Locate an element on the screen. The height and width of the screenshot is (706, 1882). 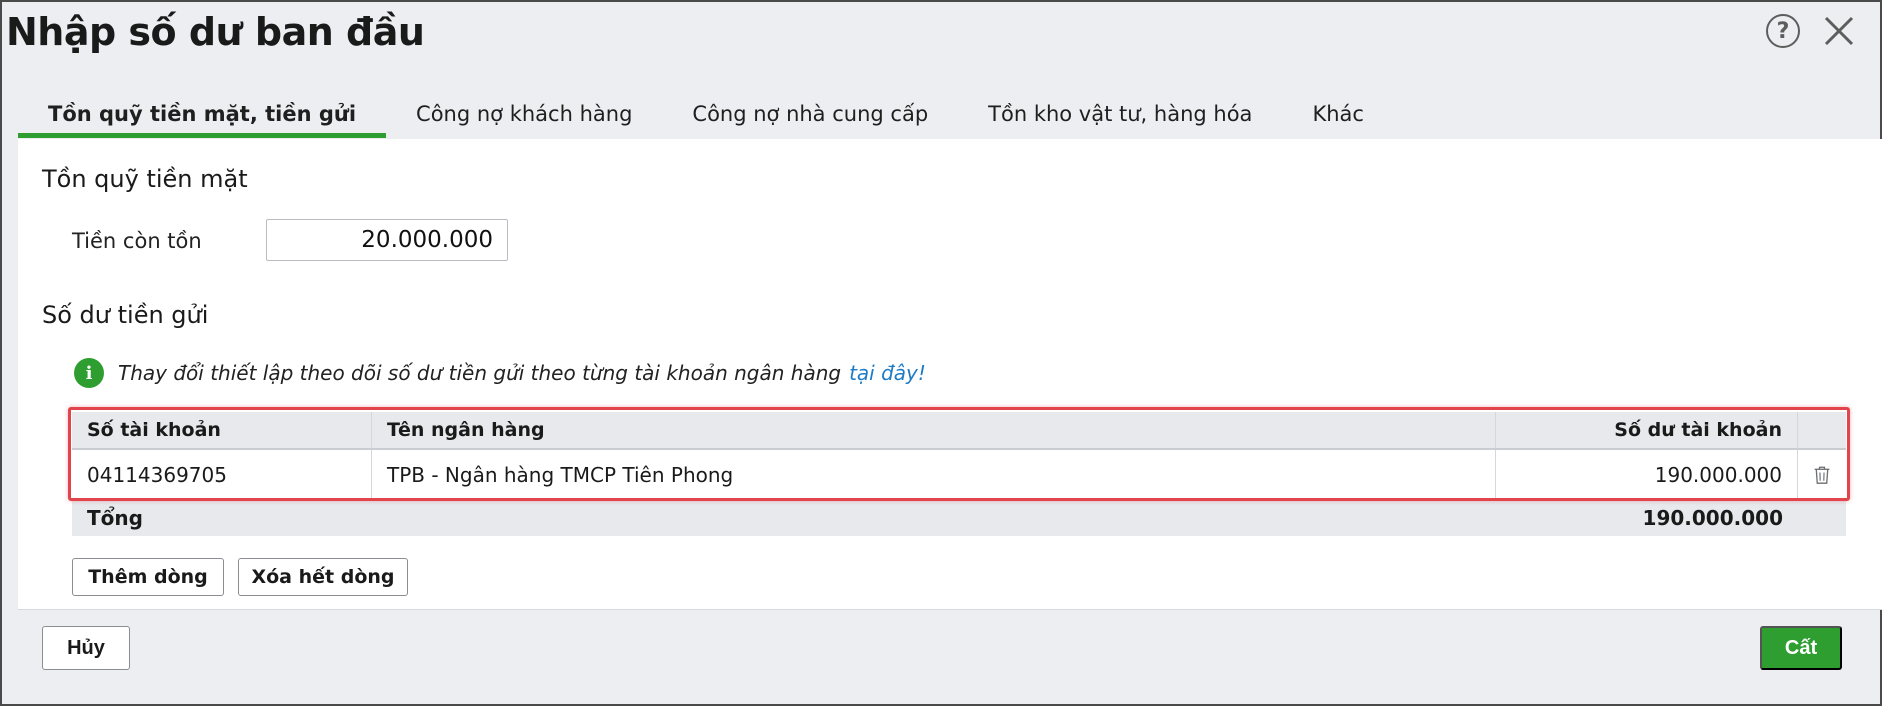
info-icon: i is located at coordinates (89, 373).